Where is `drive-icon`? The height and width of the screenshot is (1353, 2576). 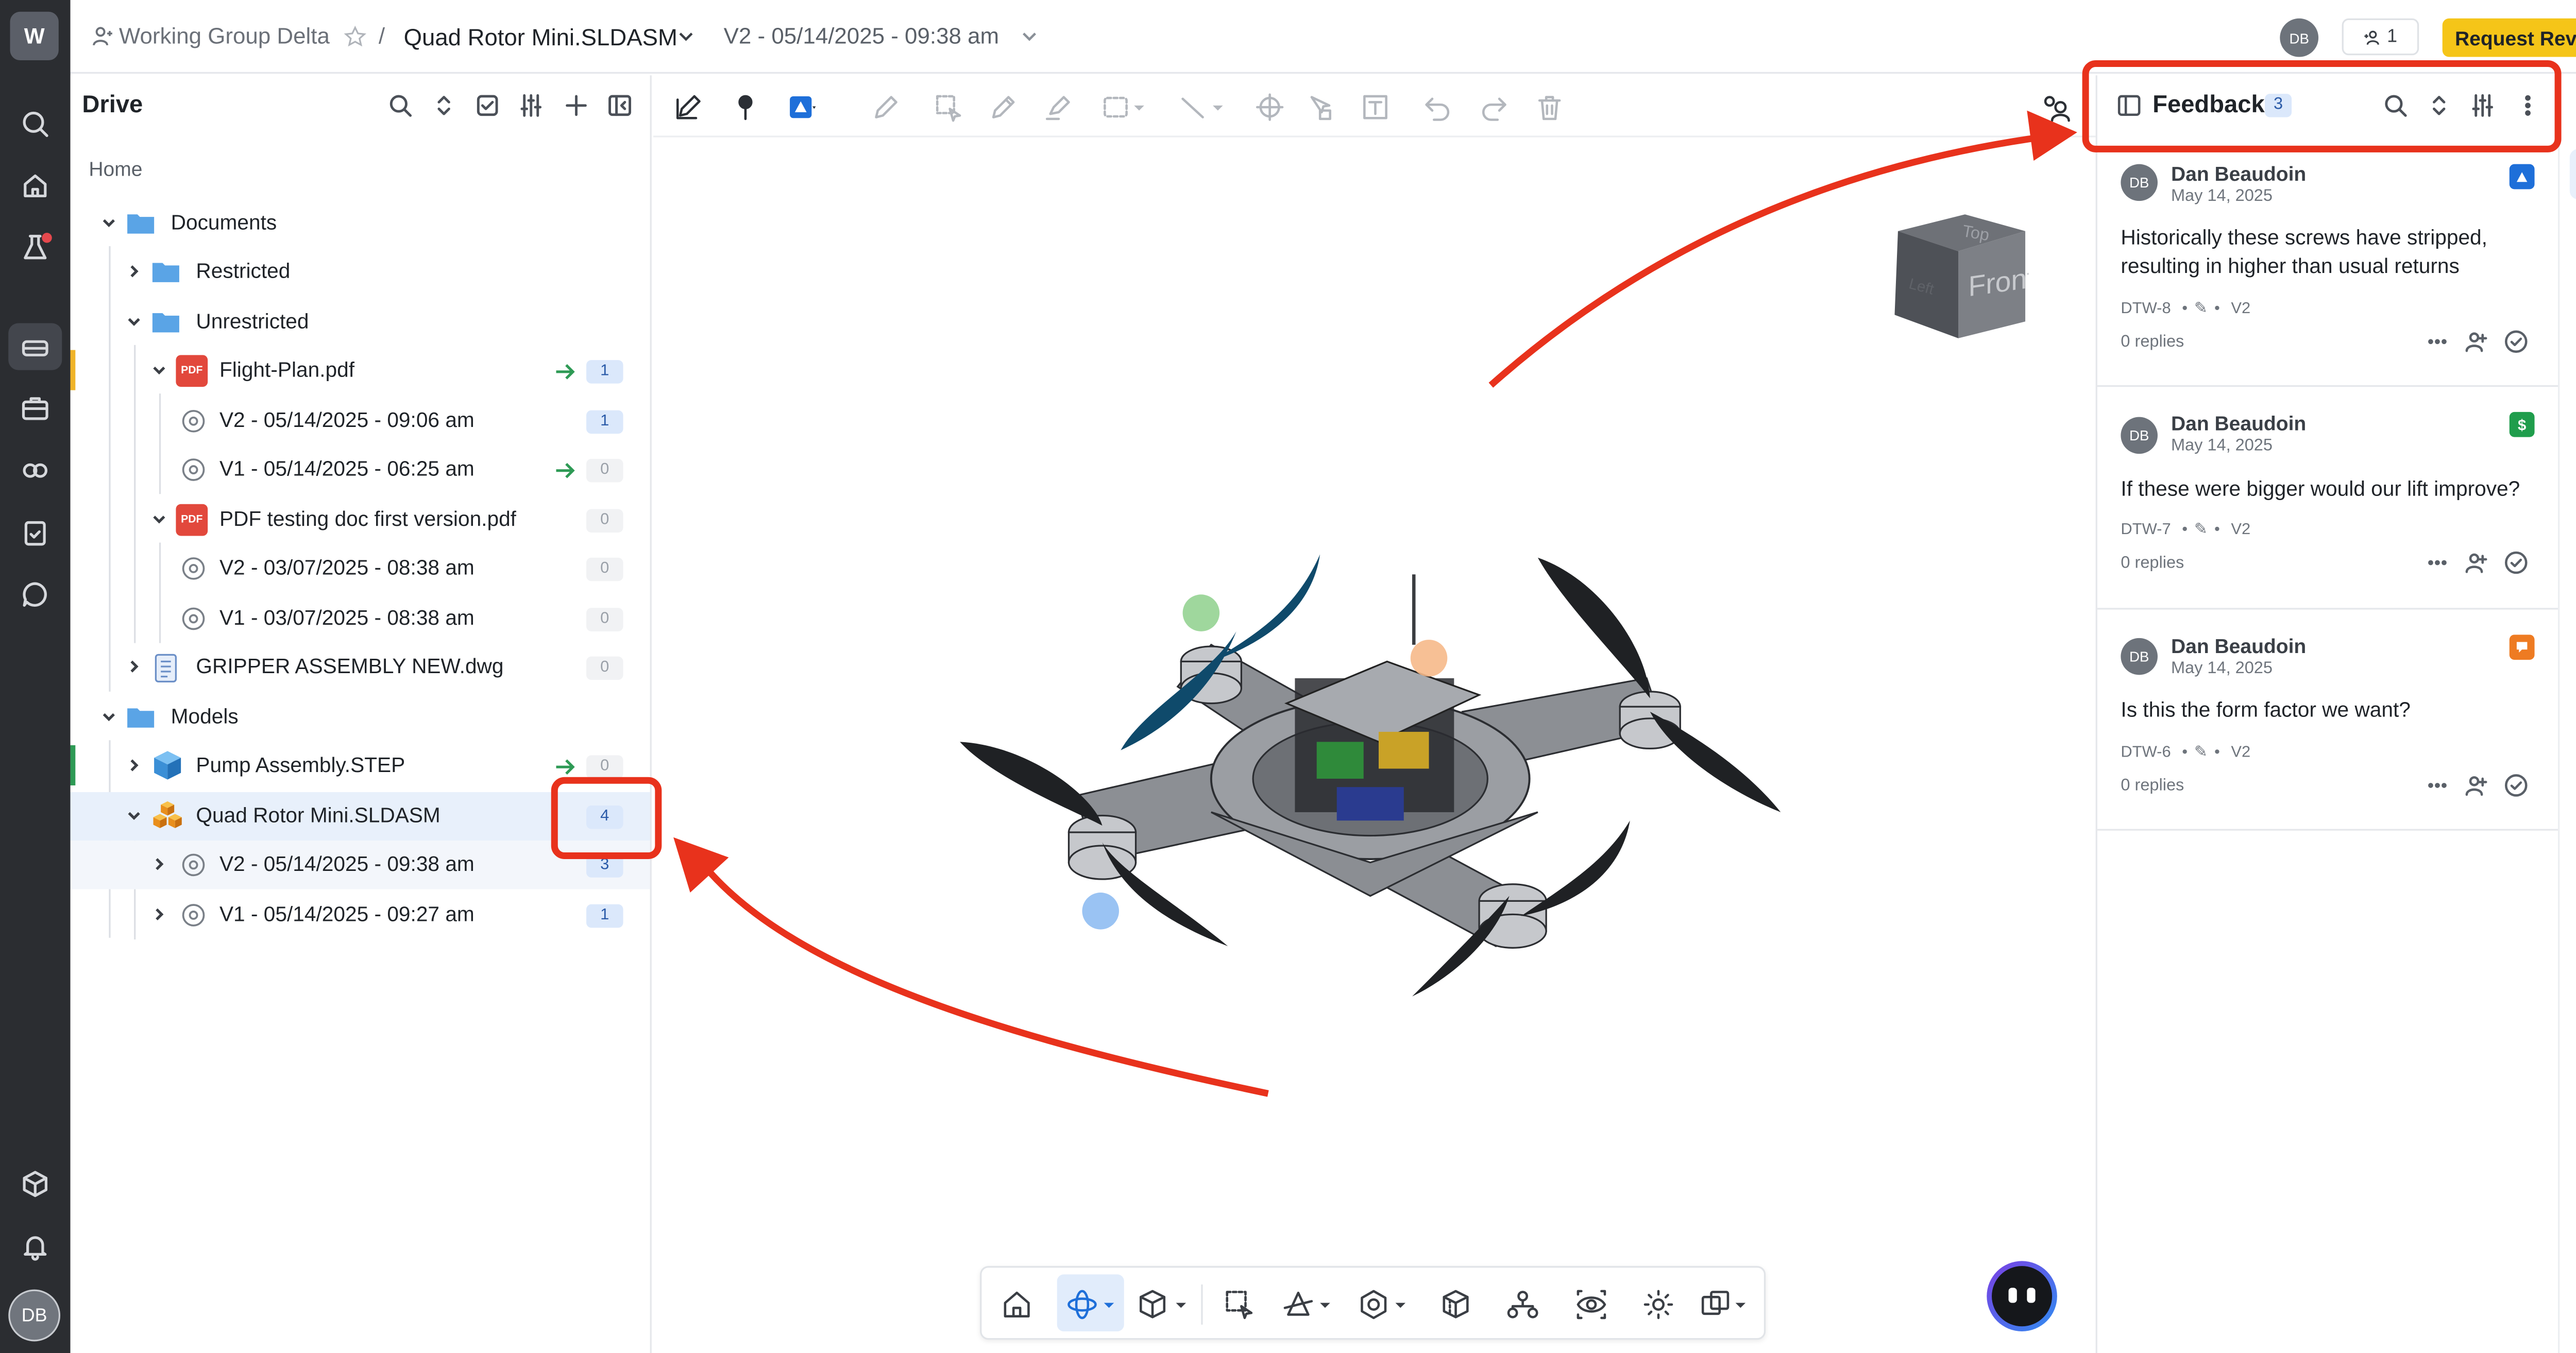 drive-icon is located at coordinates (35, 346).